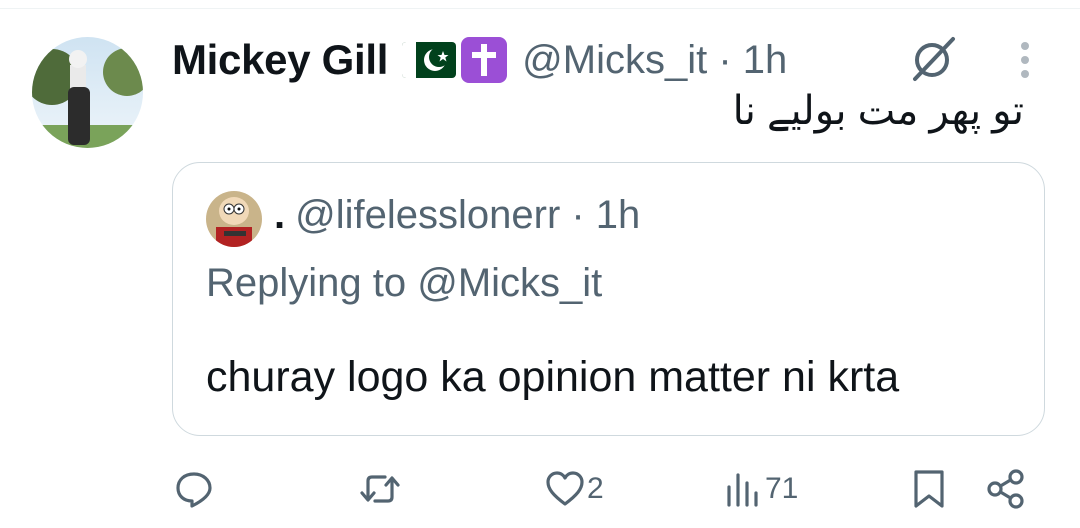  What do you see at coordinates (280, 60) in the screenshot?
I see `author-name: Mickey Gill` at bounding box center [280, 60].